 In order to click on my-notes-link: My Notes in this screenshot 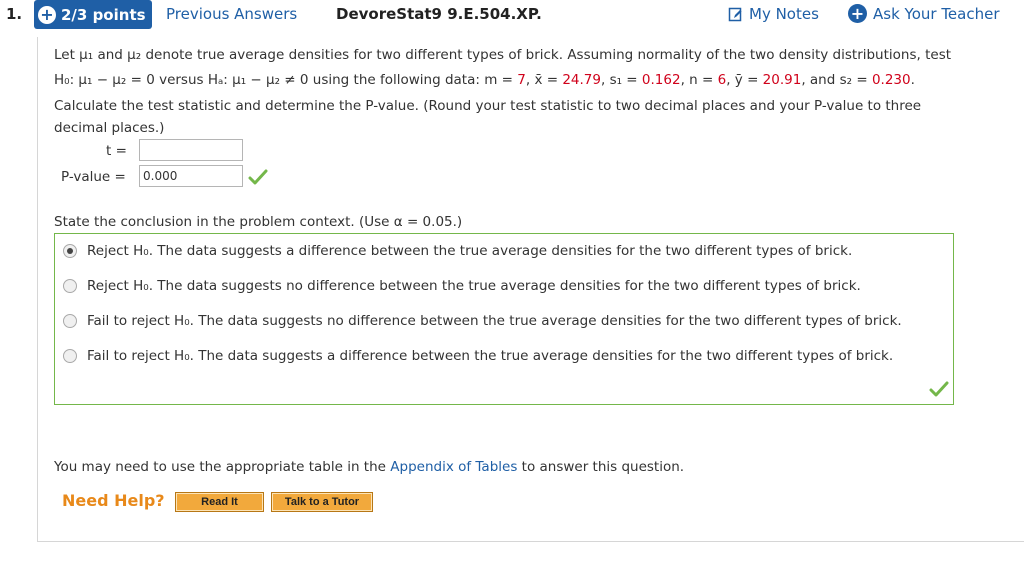, I will do `click(773, 14)`.